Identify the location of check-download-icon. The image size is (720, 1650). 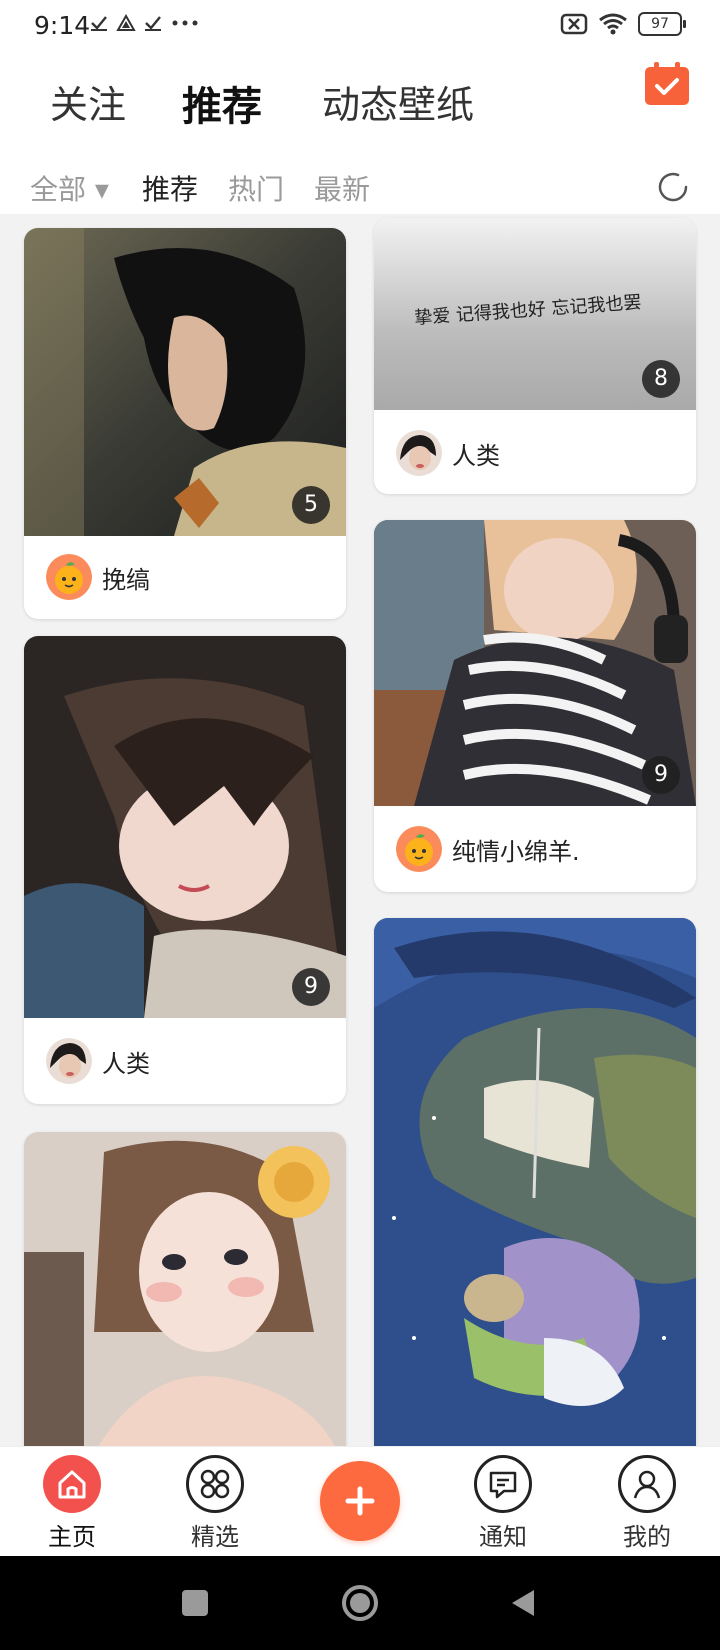
(99, 23).